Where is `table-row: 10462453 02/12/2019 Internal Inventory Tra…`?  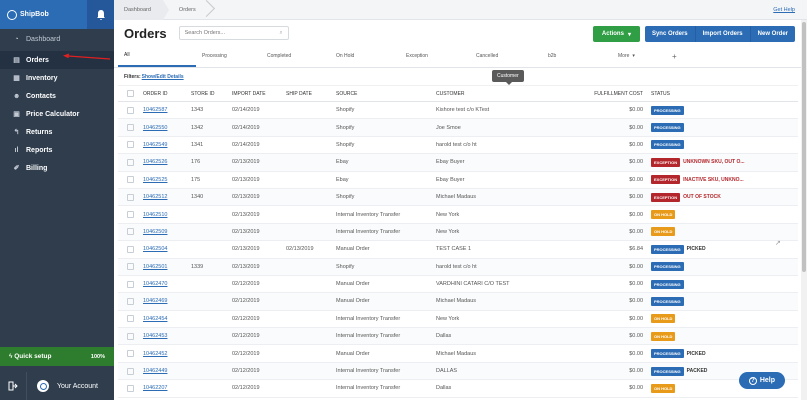 table-row: 10462453 02/12/2019 Internal Inventory Tra… is located at coordinates (458, 336).